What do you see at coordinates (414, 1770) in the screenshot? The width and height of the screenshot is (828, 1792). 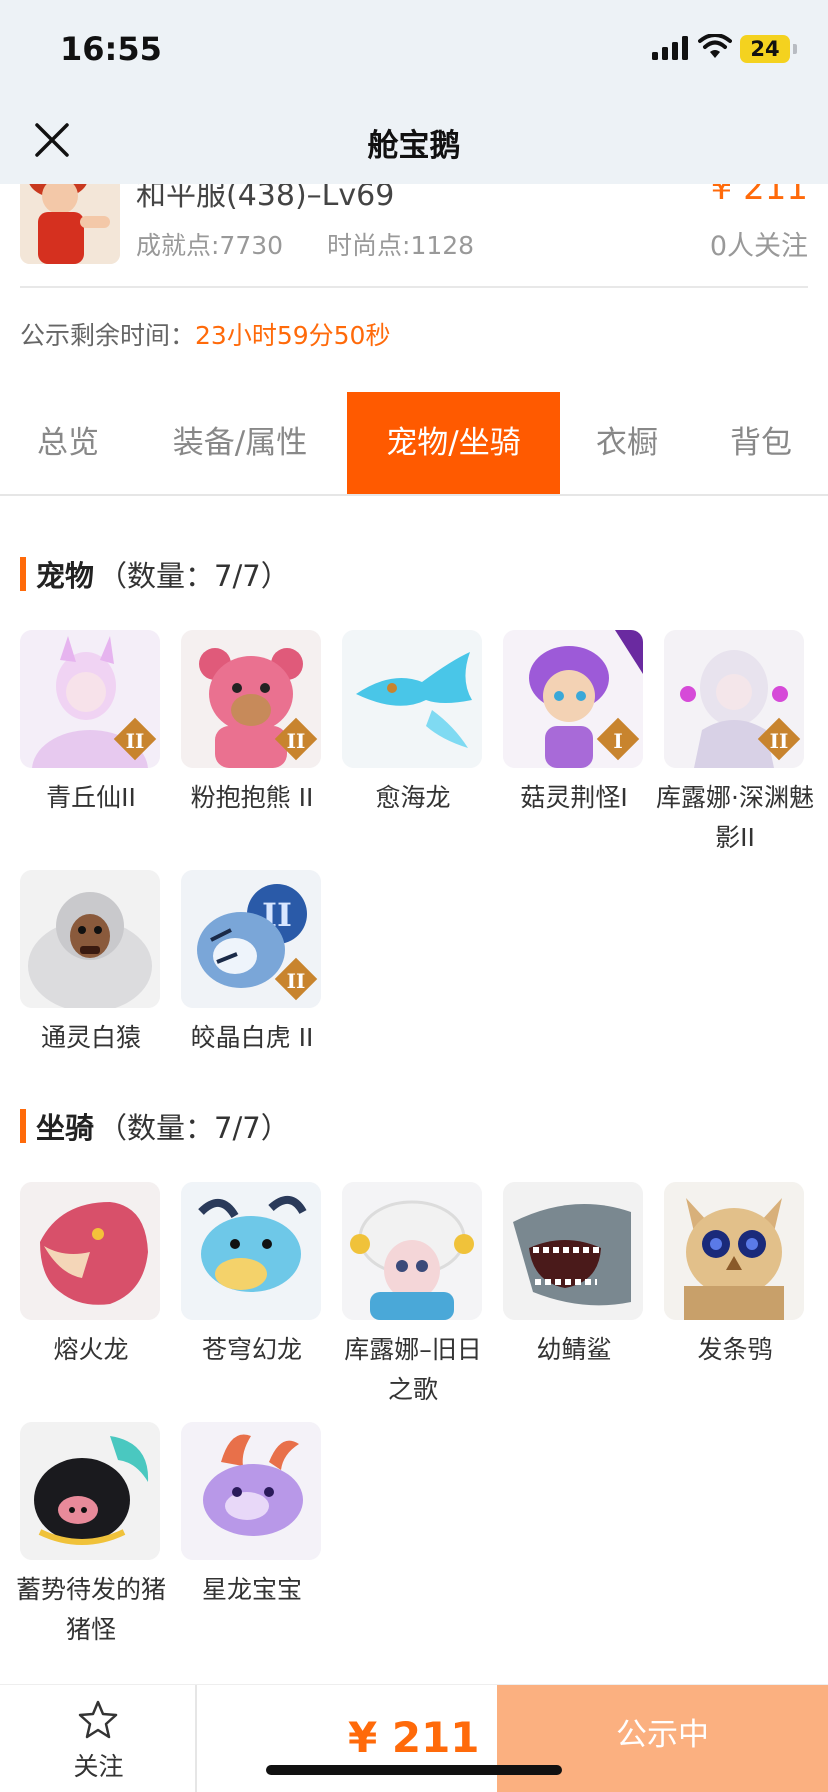 I see `home-indicator` at bounding box center [414, 1770].